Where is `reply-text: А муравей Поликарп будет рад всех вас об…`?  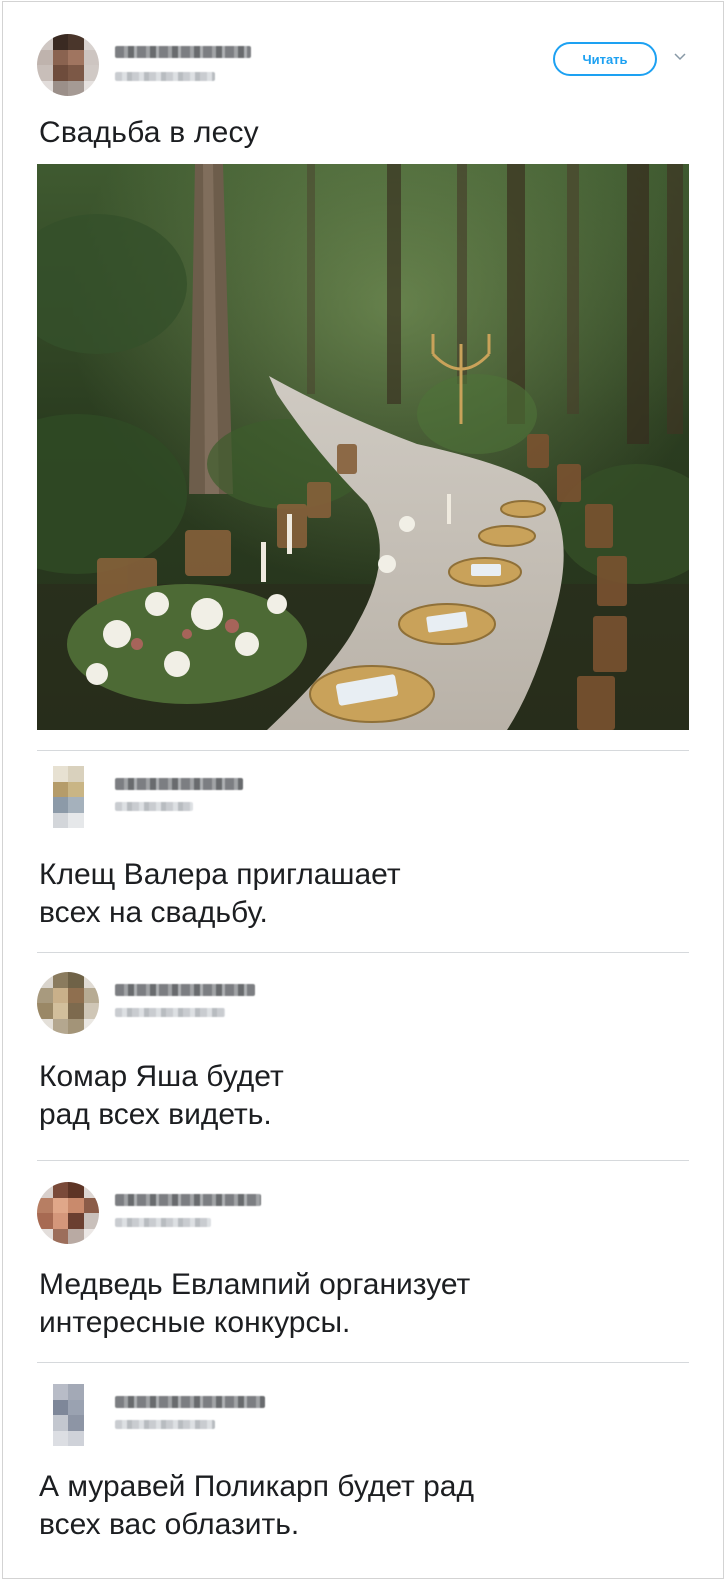 reply-text: А муравей Поликарп будет рад всех вас об… is located at coordinates (256, 1505).